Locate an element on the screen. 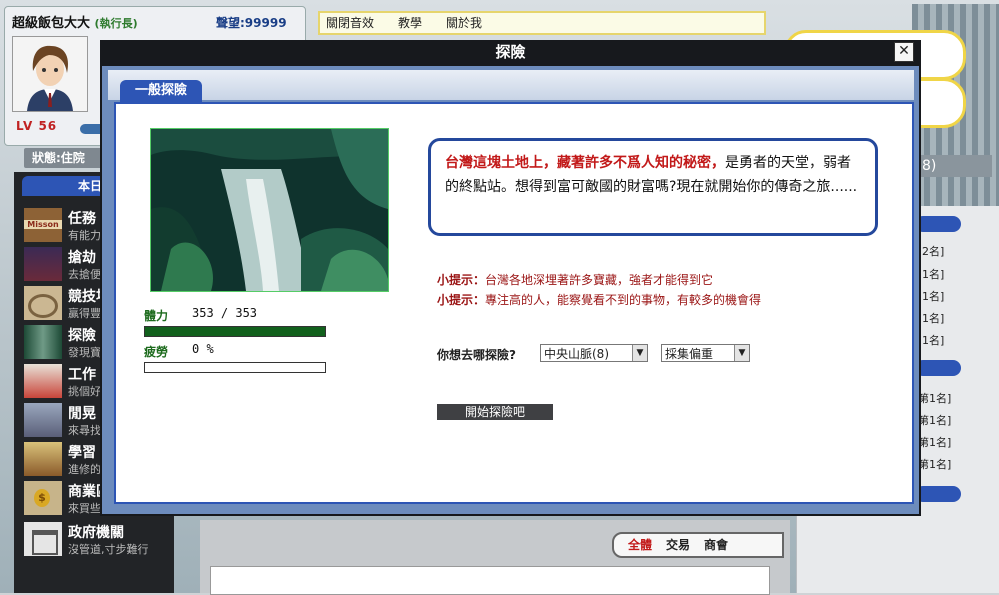 The width and height of the screenshot is (999, 595). fatigue-label: 疲勞 is located at coordinates (156, 352).